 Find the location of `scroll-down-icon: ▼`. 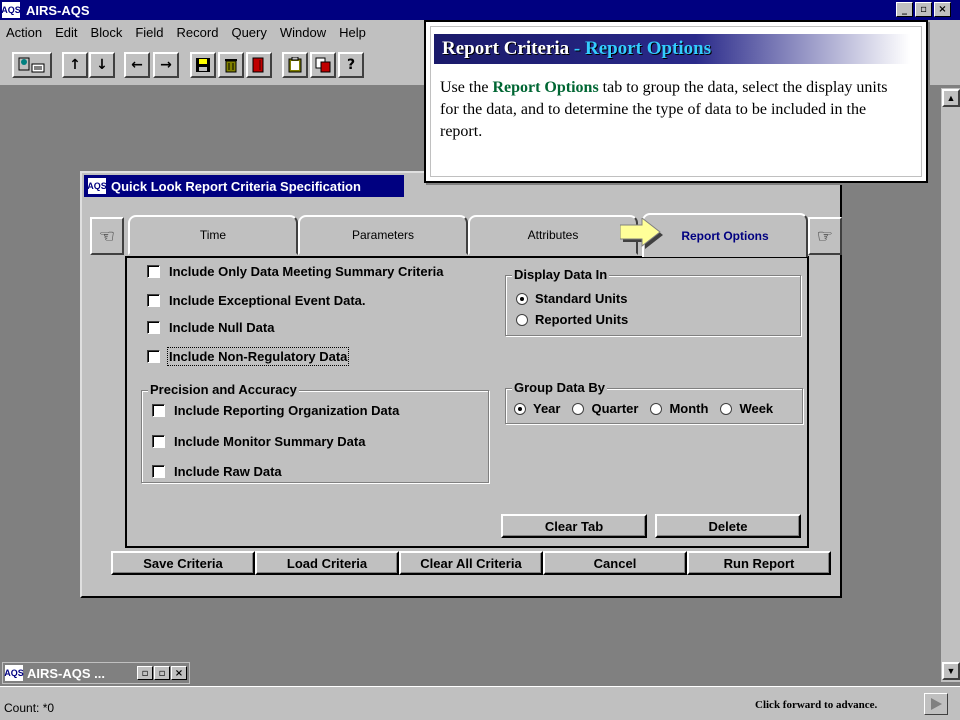

scroll-down-icon: ▼ is located at coordinates (951, 671).